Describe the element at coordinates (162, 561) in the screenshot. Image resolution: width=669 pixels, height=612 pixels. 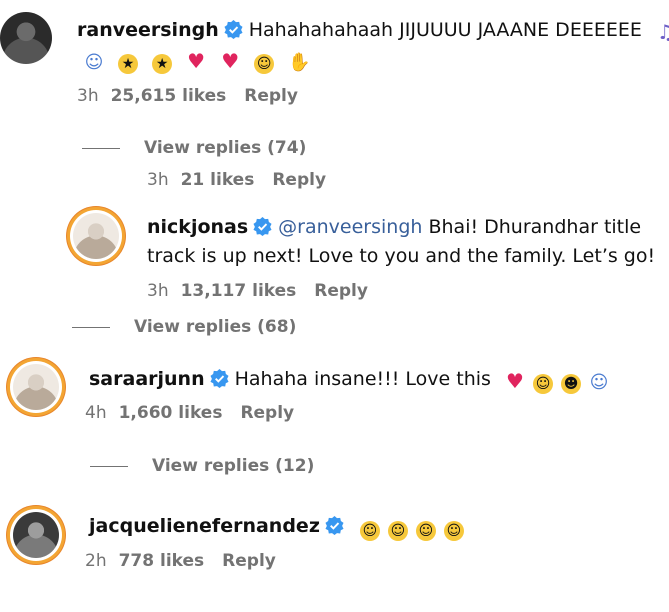
I see `likes-count: 778 likes` at that location.